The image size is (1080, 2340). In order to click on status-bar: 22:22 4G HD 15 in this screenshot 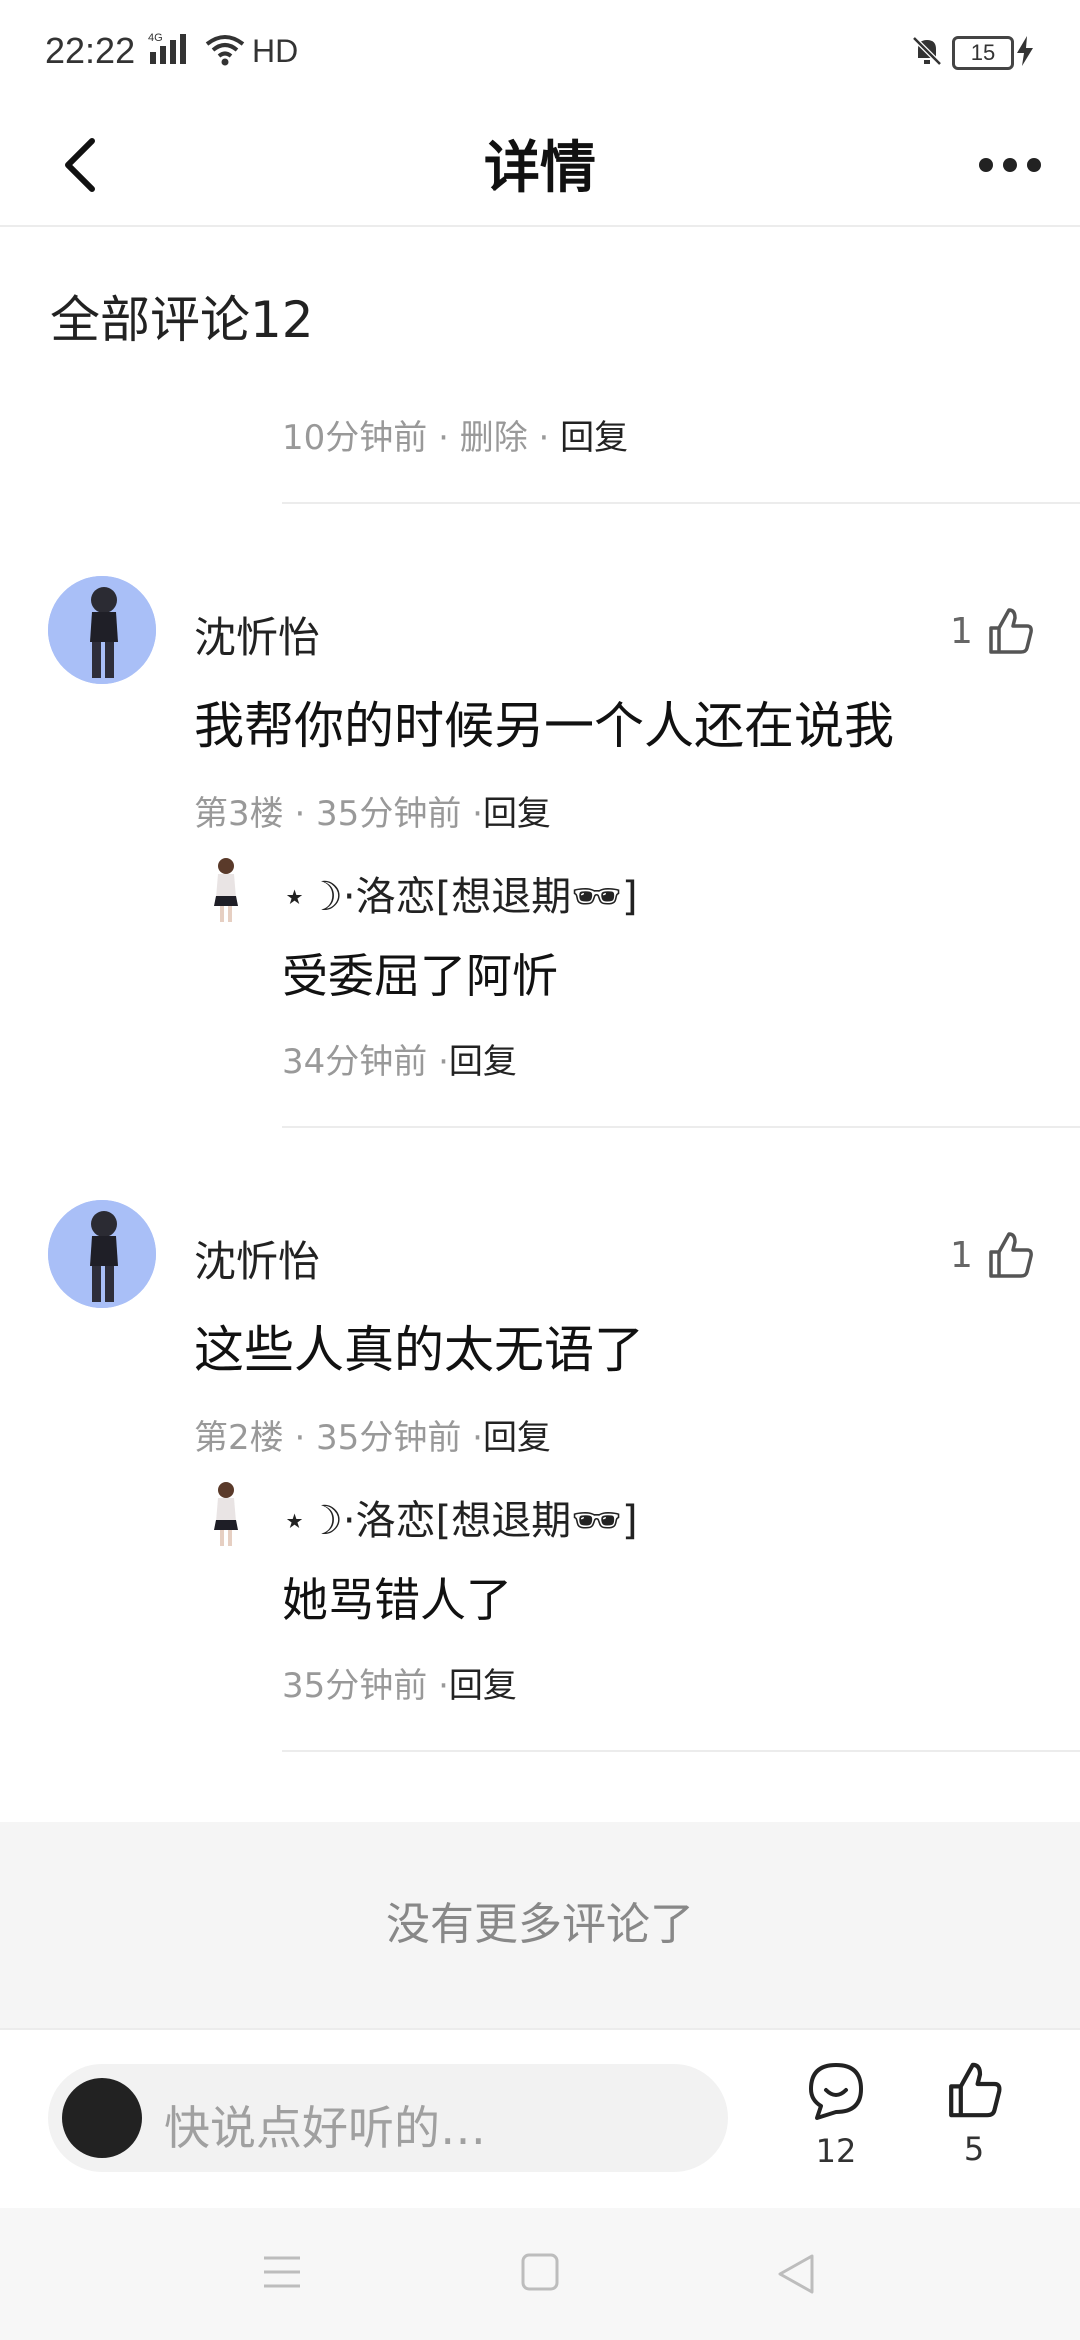, I will do `click(540, 52)`.